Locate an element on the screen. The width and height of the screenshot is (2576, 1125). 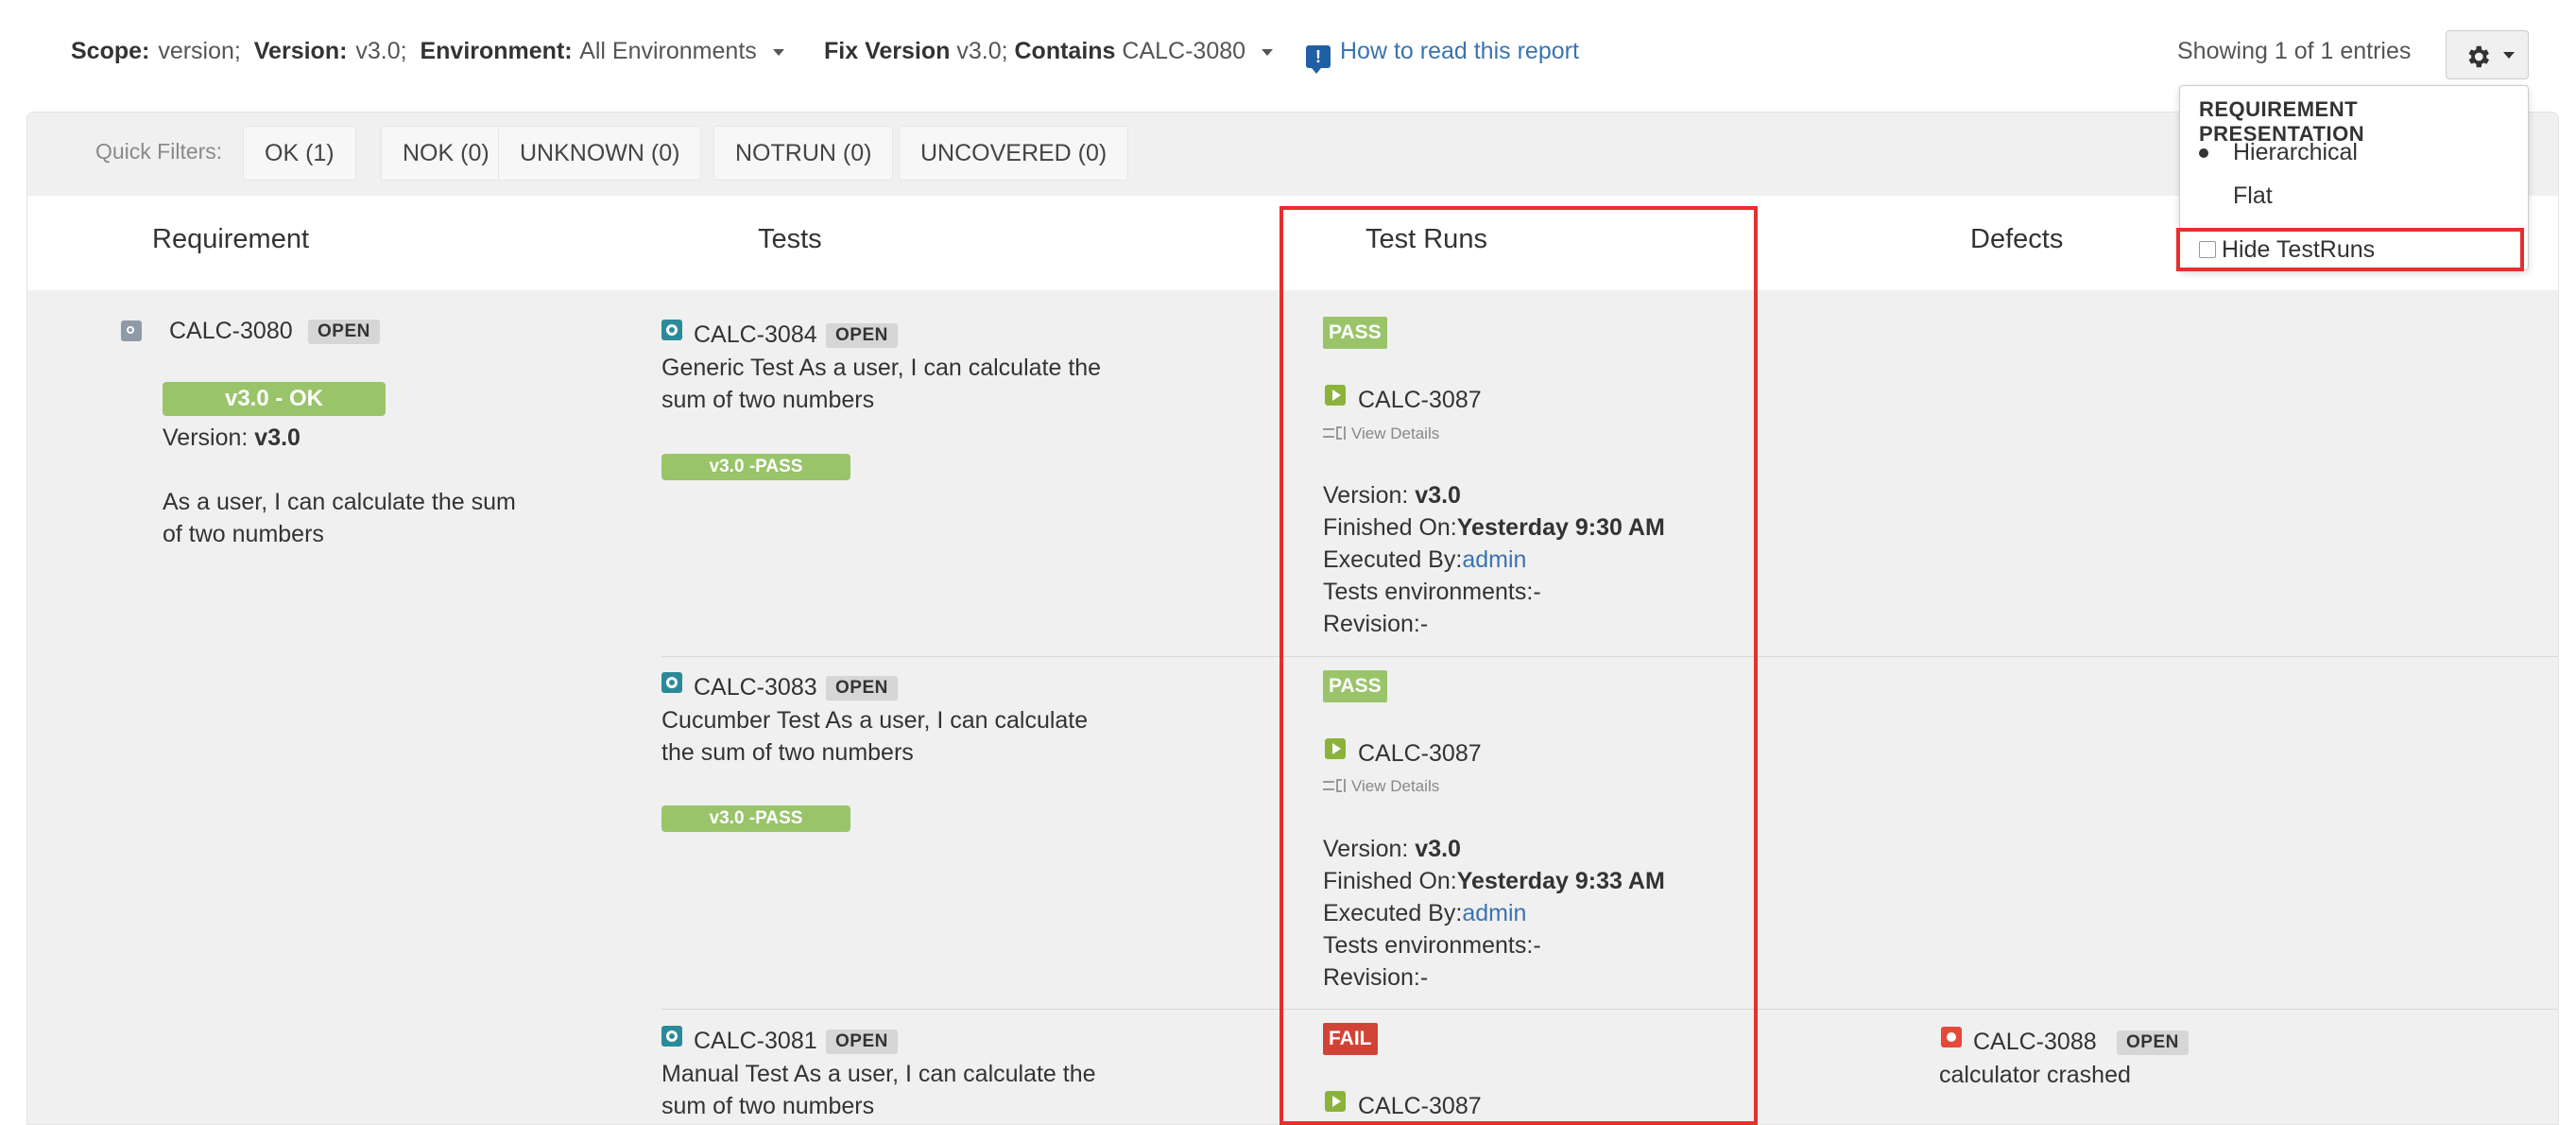
run-executed-by: Executed By:admin is located at coordinates (1424, 913).